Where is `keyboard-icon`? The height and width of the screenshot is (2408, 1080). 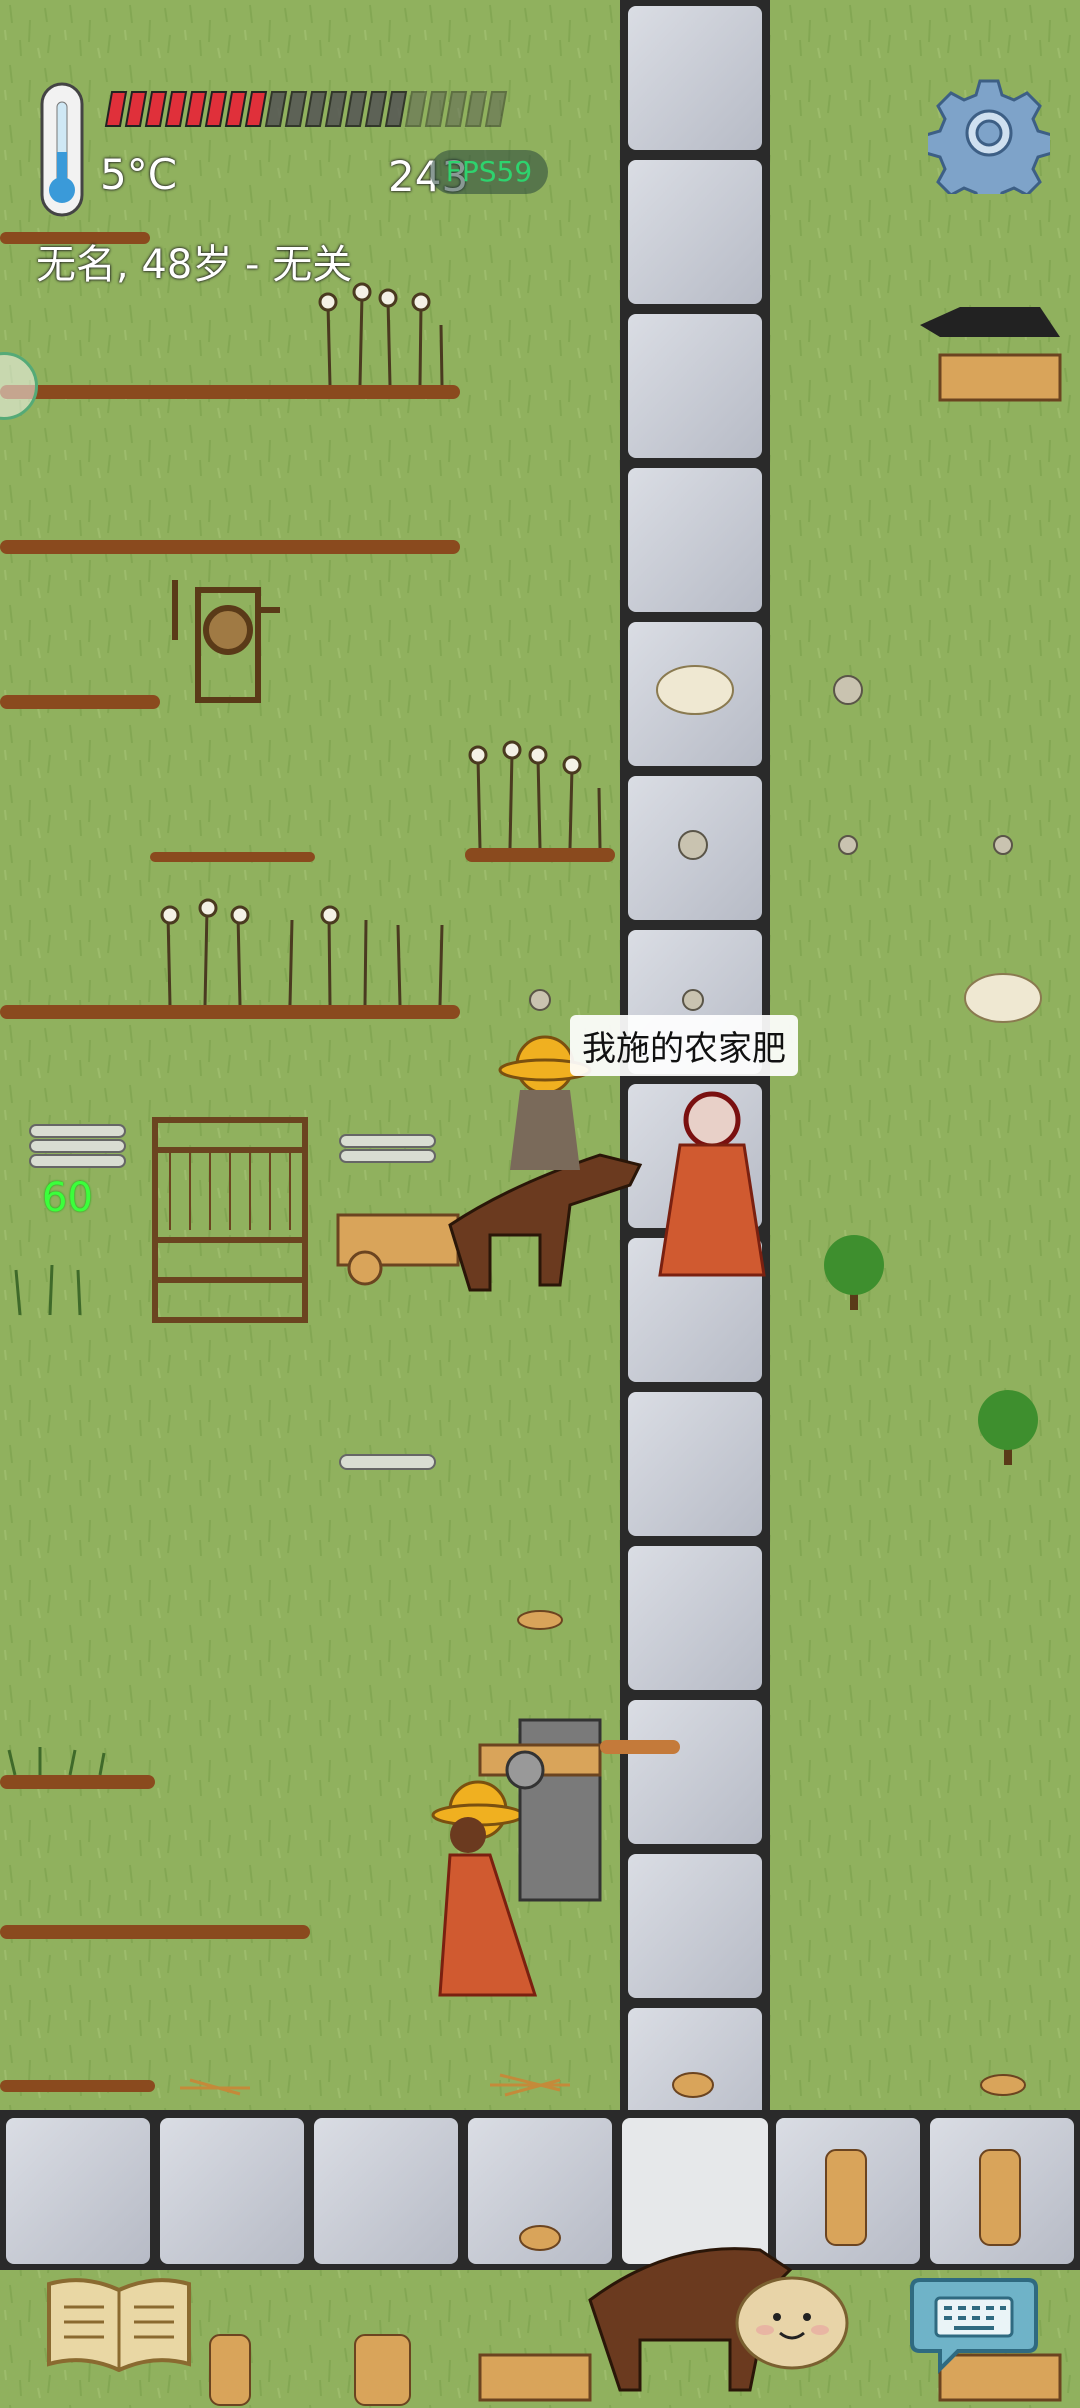
keyboard-icon is located at coordinates (974, 2322).